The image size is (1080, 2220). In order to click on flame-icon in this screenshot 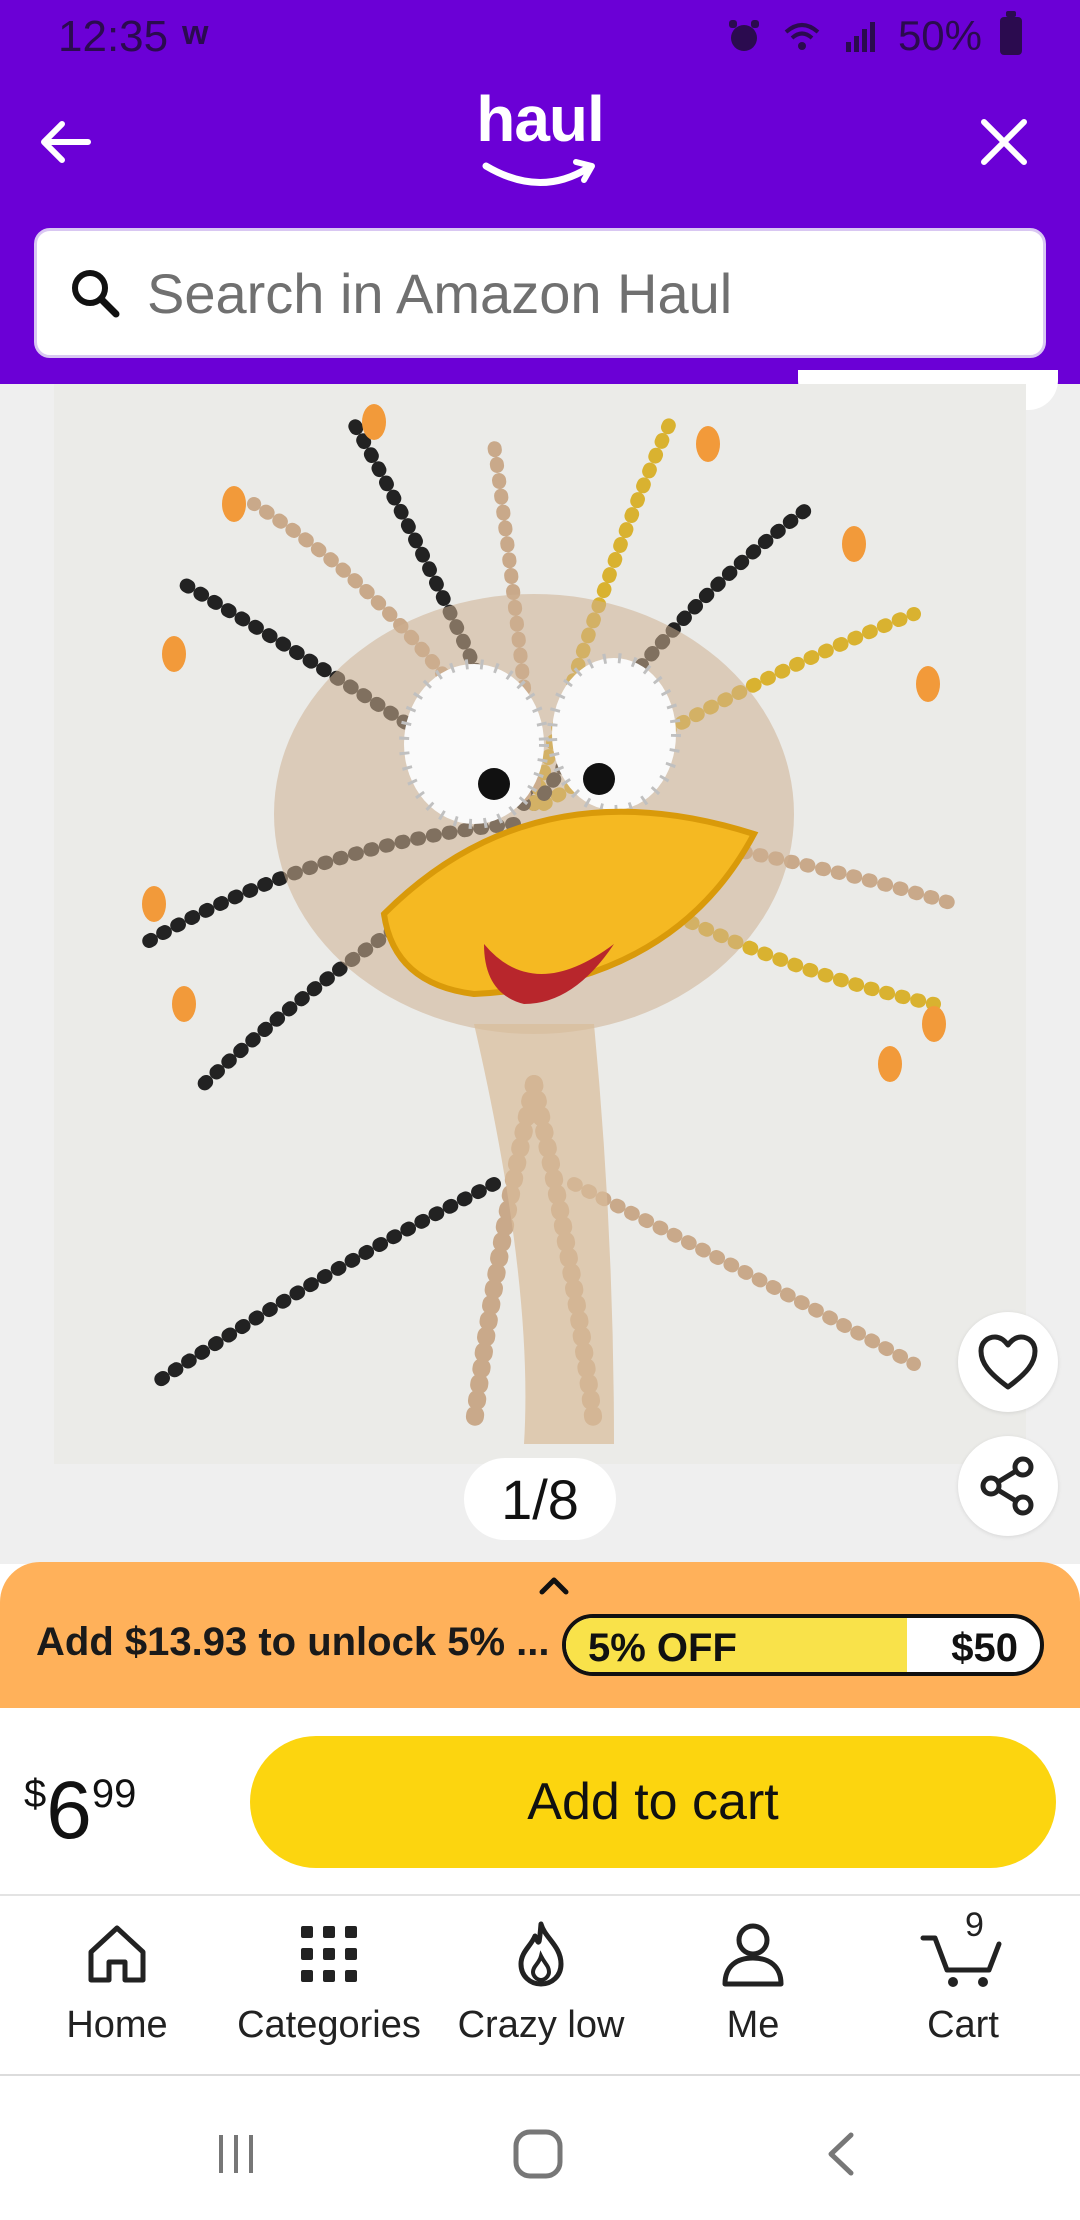, I will do `click(541, 1954)`.